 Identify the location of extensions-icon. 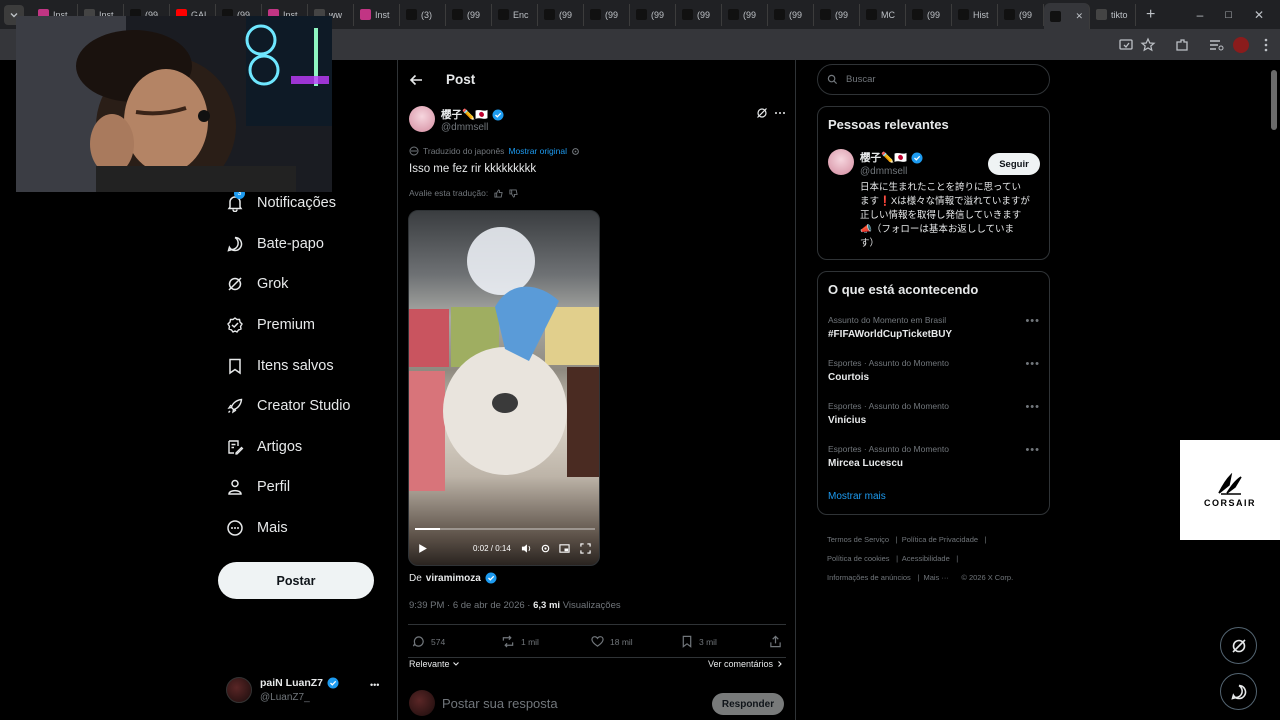
(1182, 45).